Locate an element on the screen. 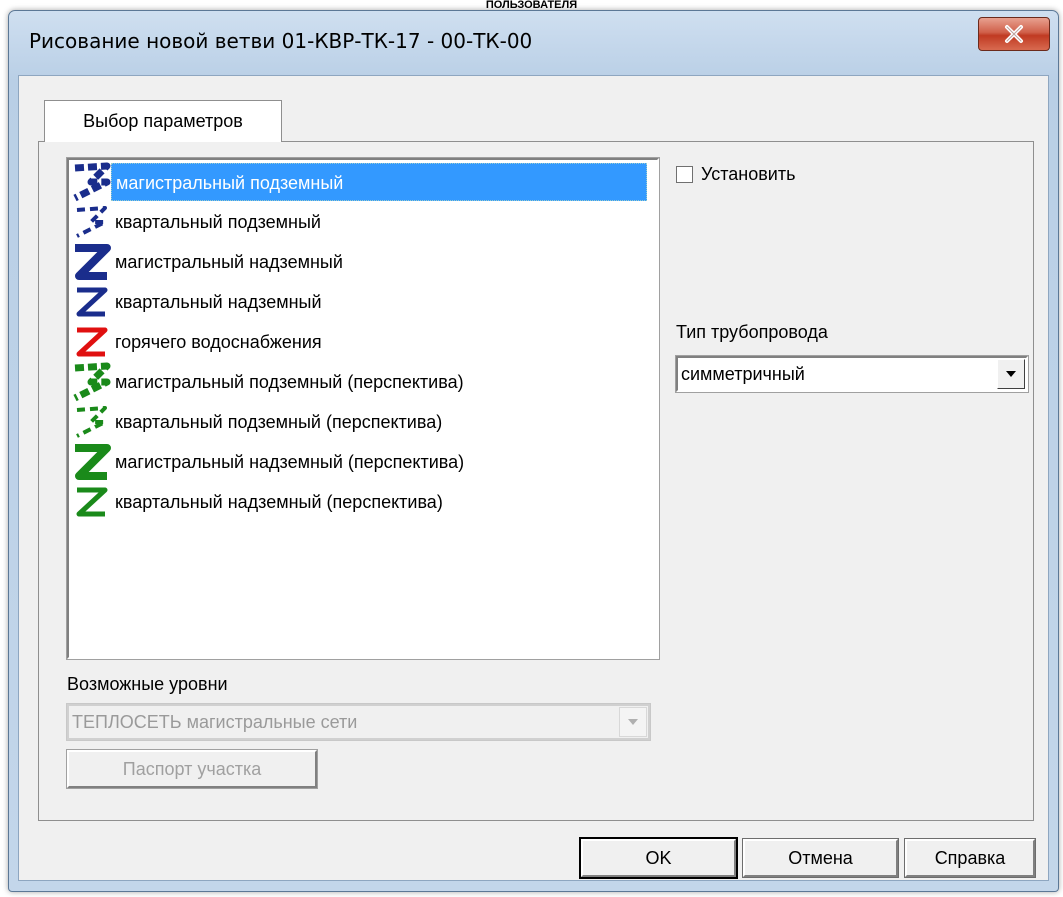 This screenshot has width=1063, height=897. list-item-label: квартальный подземный is located at coordinates (218, 222).